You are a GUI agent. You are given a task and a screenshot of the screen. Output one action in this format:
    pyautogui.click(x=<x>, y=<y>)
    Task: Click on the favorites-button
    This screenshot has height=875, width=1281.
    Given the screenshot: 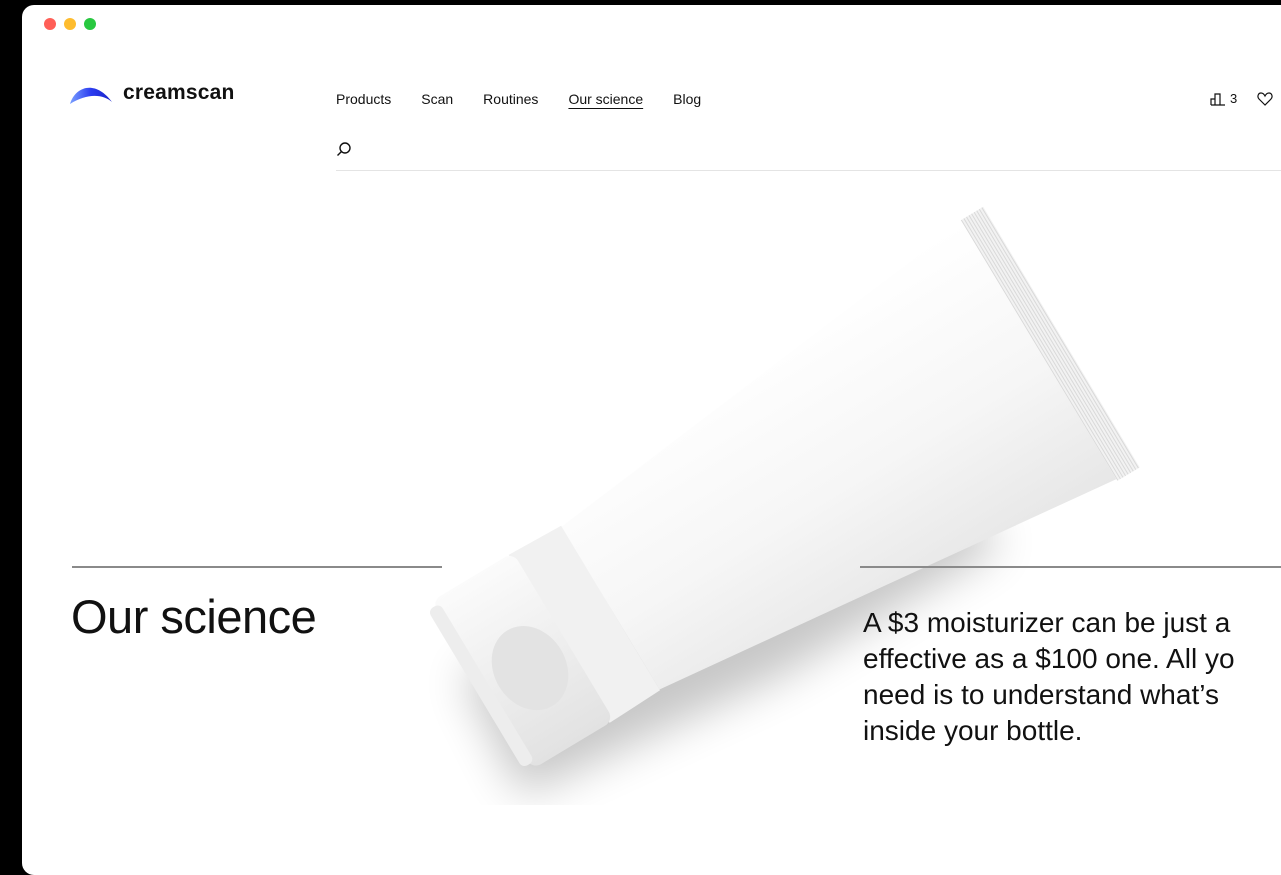 What is the action you would take?
    pyautogui.click(x=1265, y=98)
    